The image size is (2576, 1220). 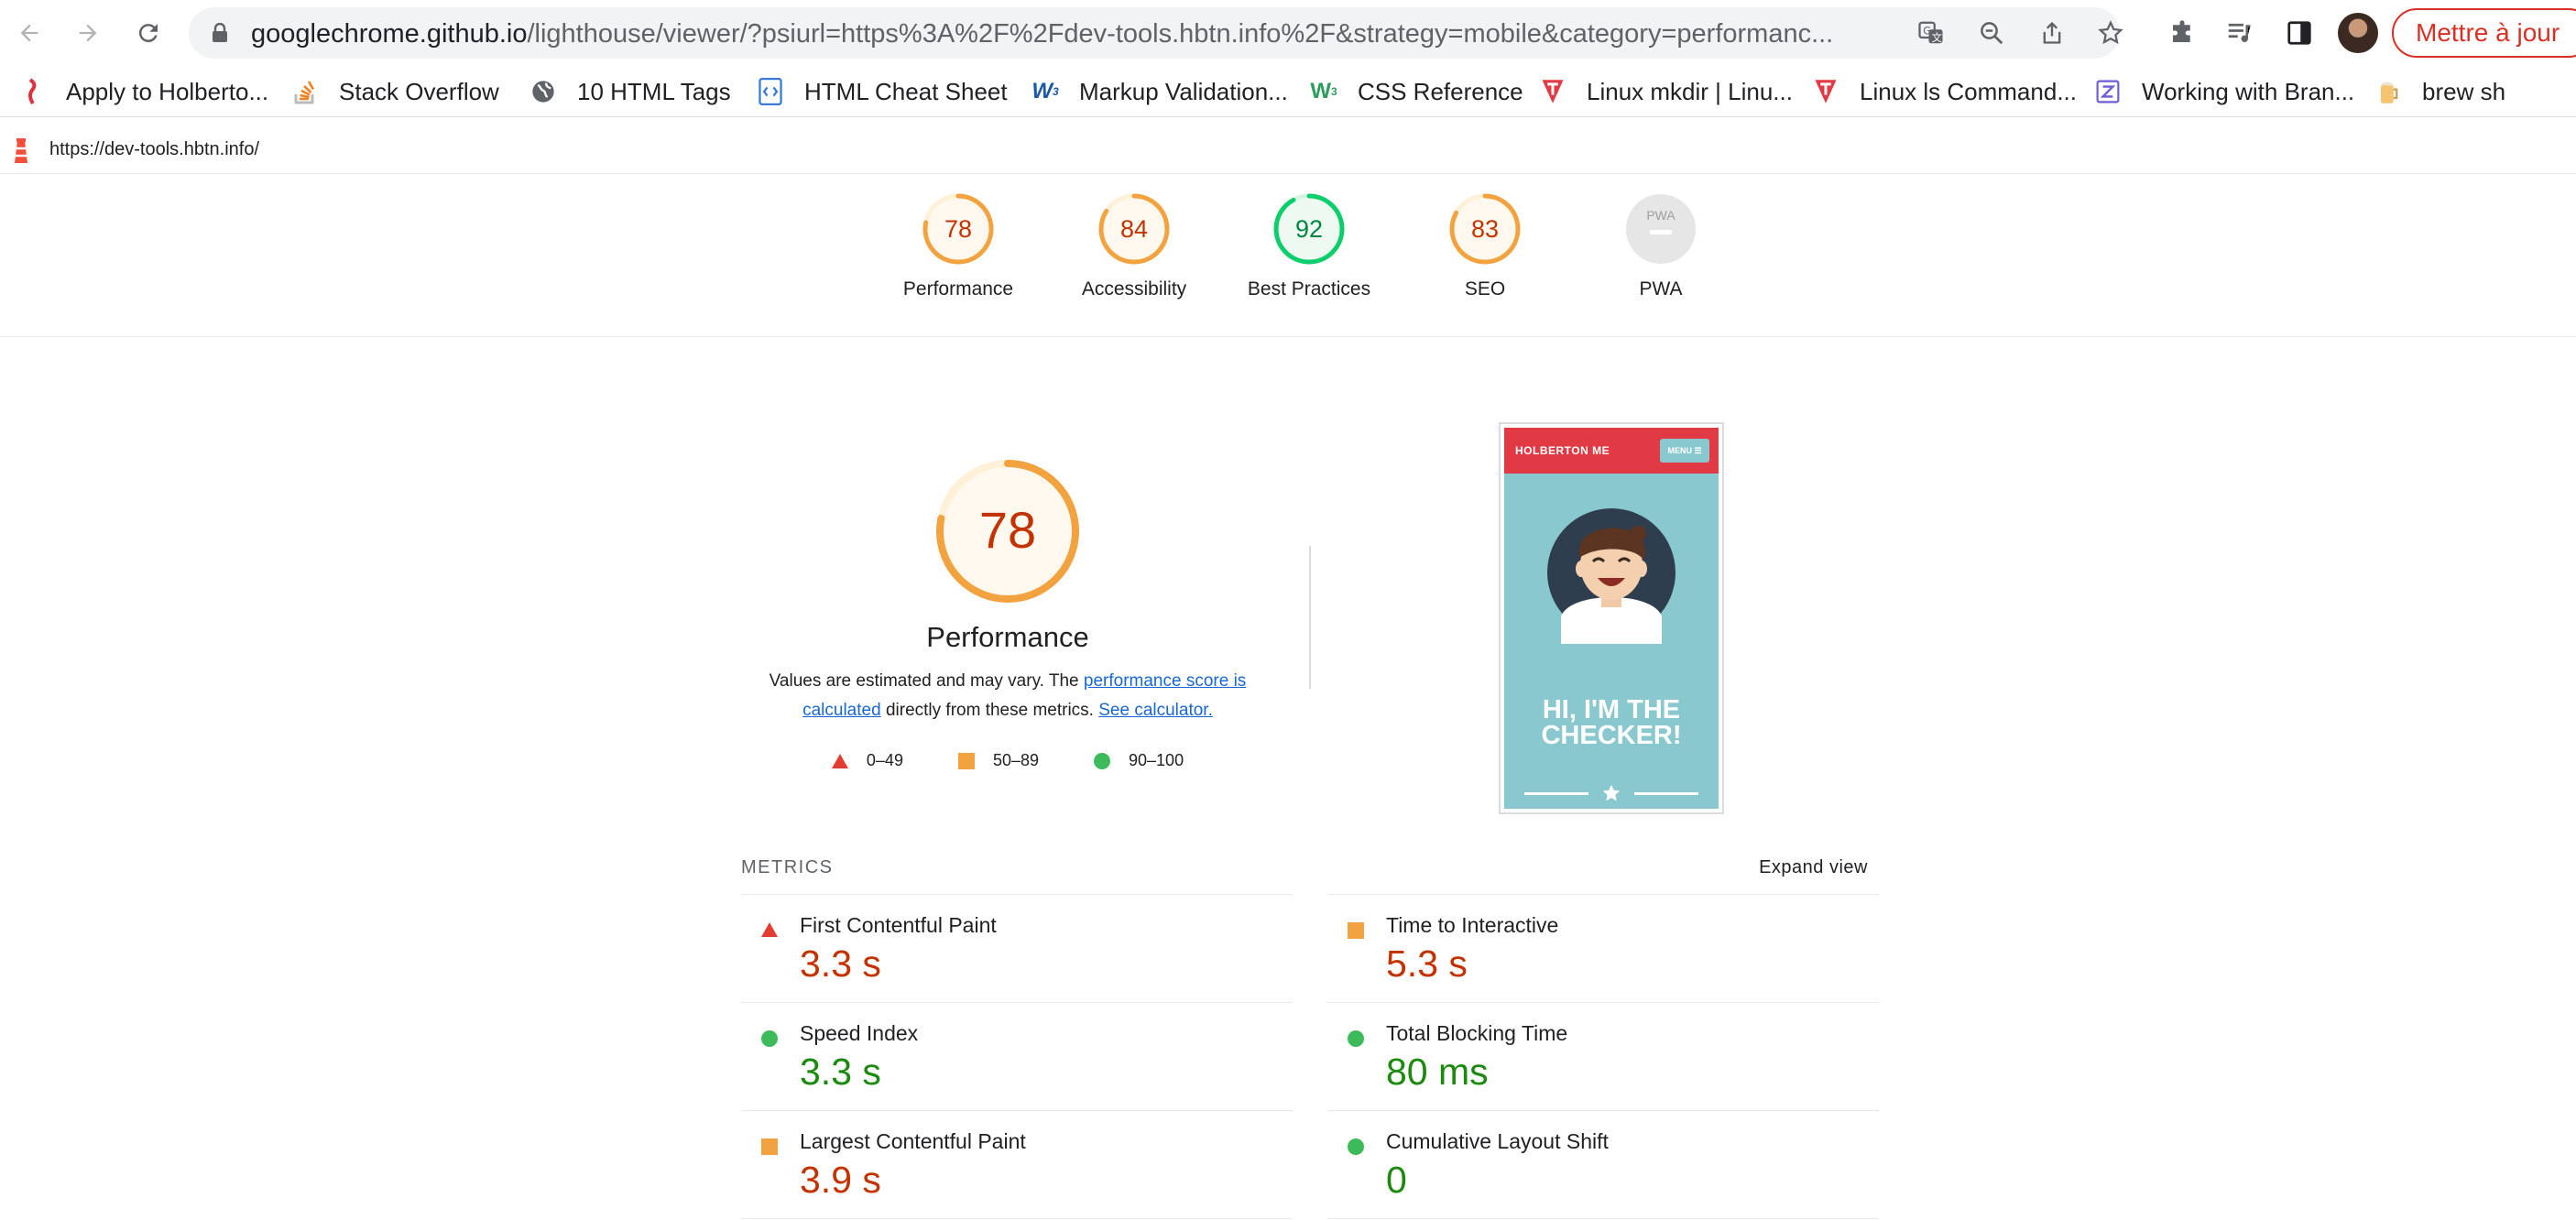 What do you see at coordinates (1666, 793) in the screenshot?
I see `hero-rule` at bounding box center [1666, 793].